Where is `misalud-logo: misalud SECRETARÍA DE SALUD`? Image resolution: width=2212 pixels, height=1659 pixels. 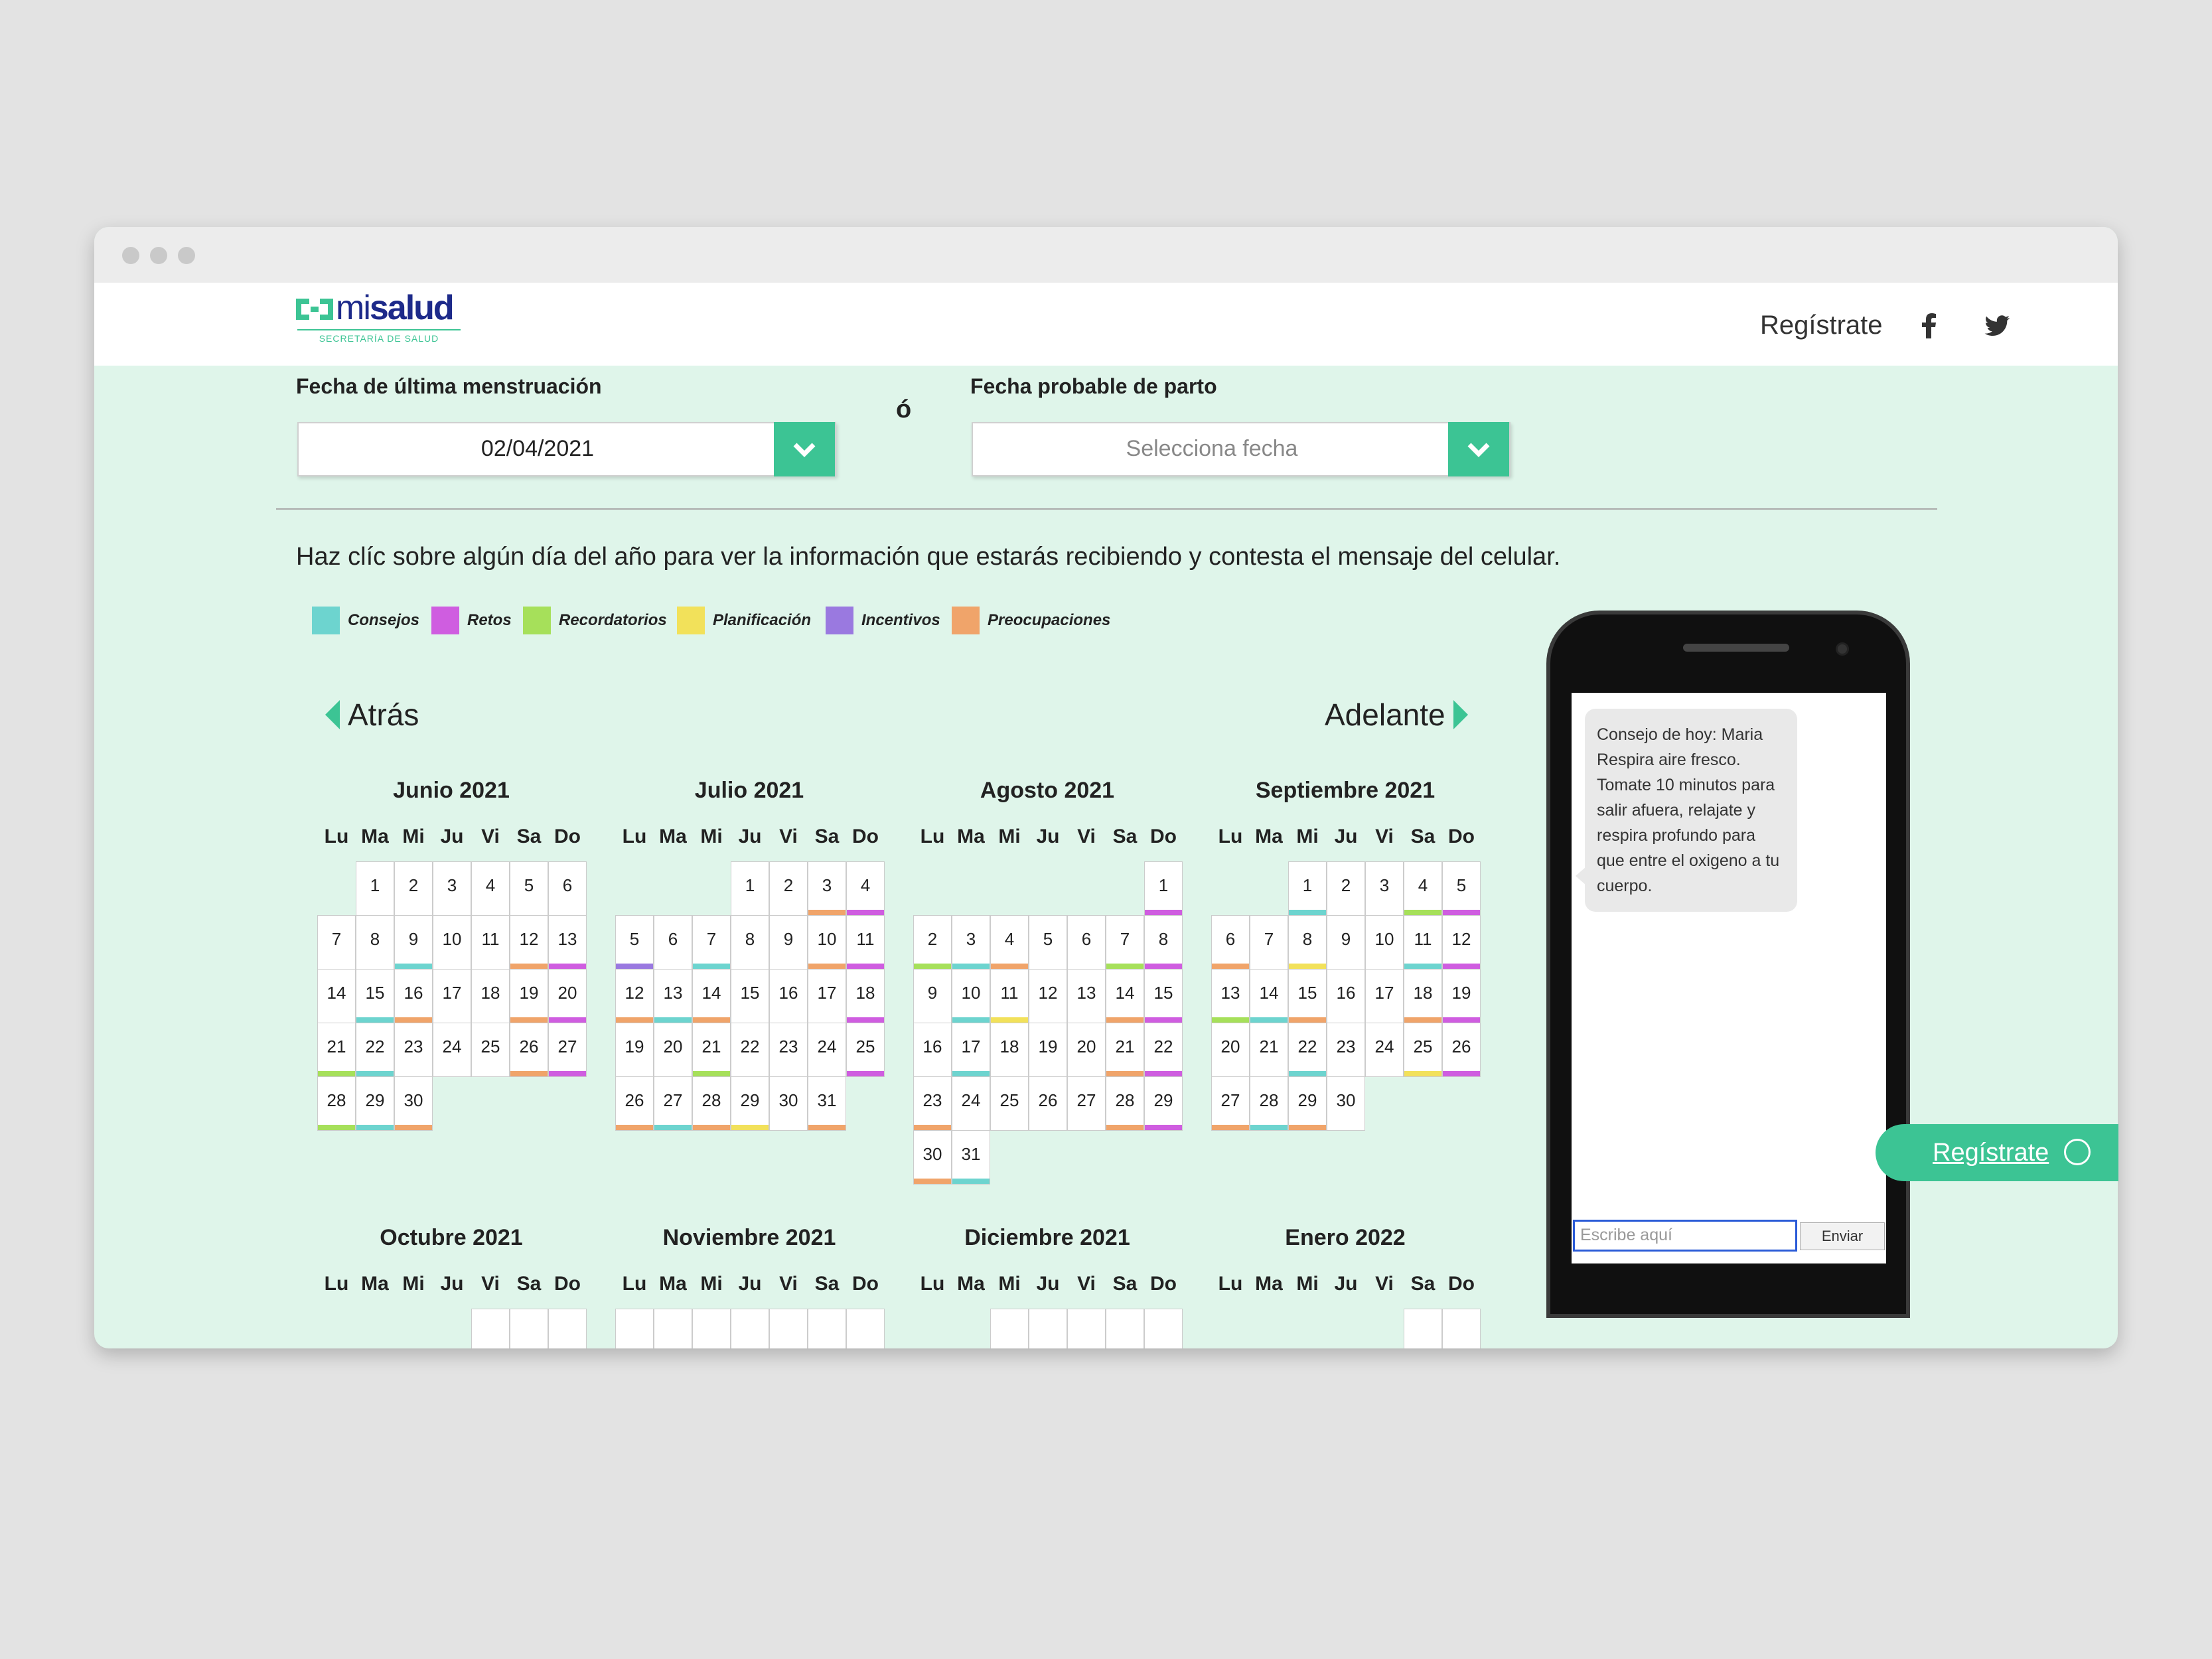
misalud-logo: misalud SECRETARÍA DE SALUD is located at coordinates (380, 316).